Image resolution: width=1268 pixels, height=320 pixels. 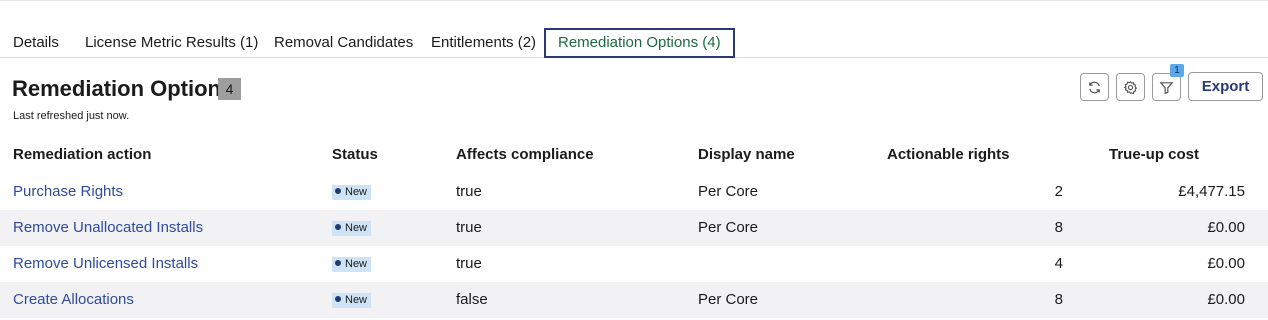 I want to click on top-divider, so click(x=634, y=0).